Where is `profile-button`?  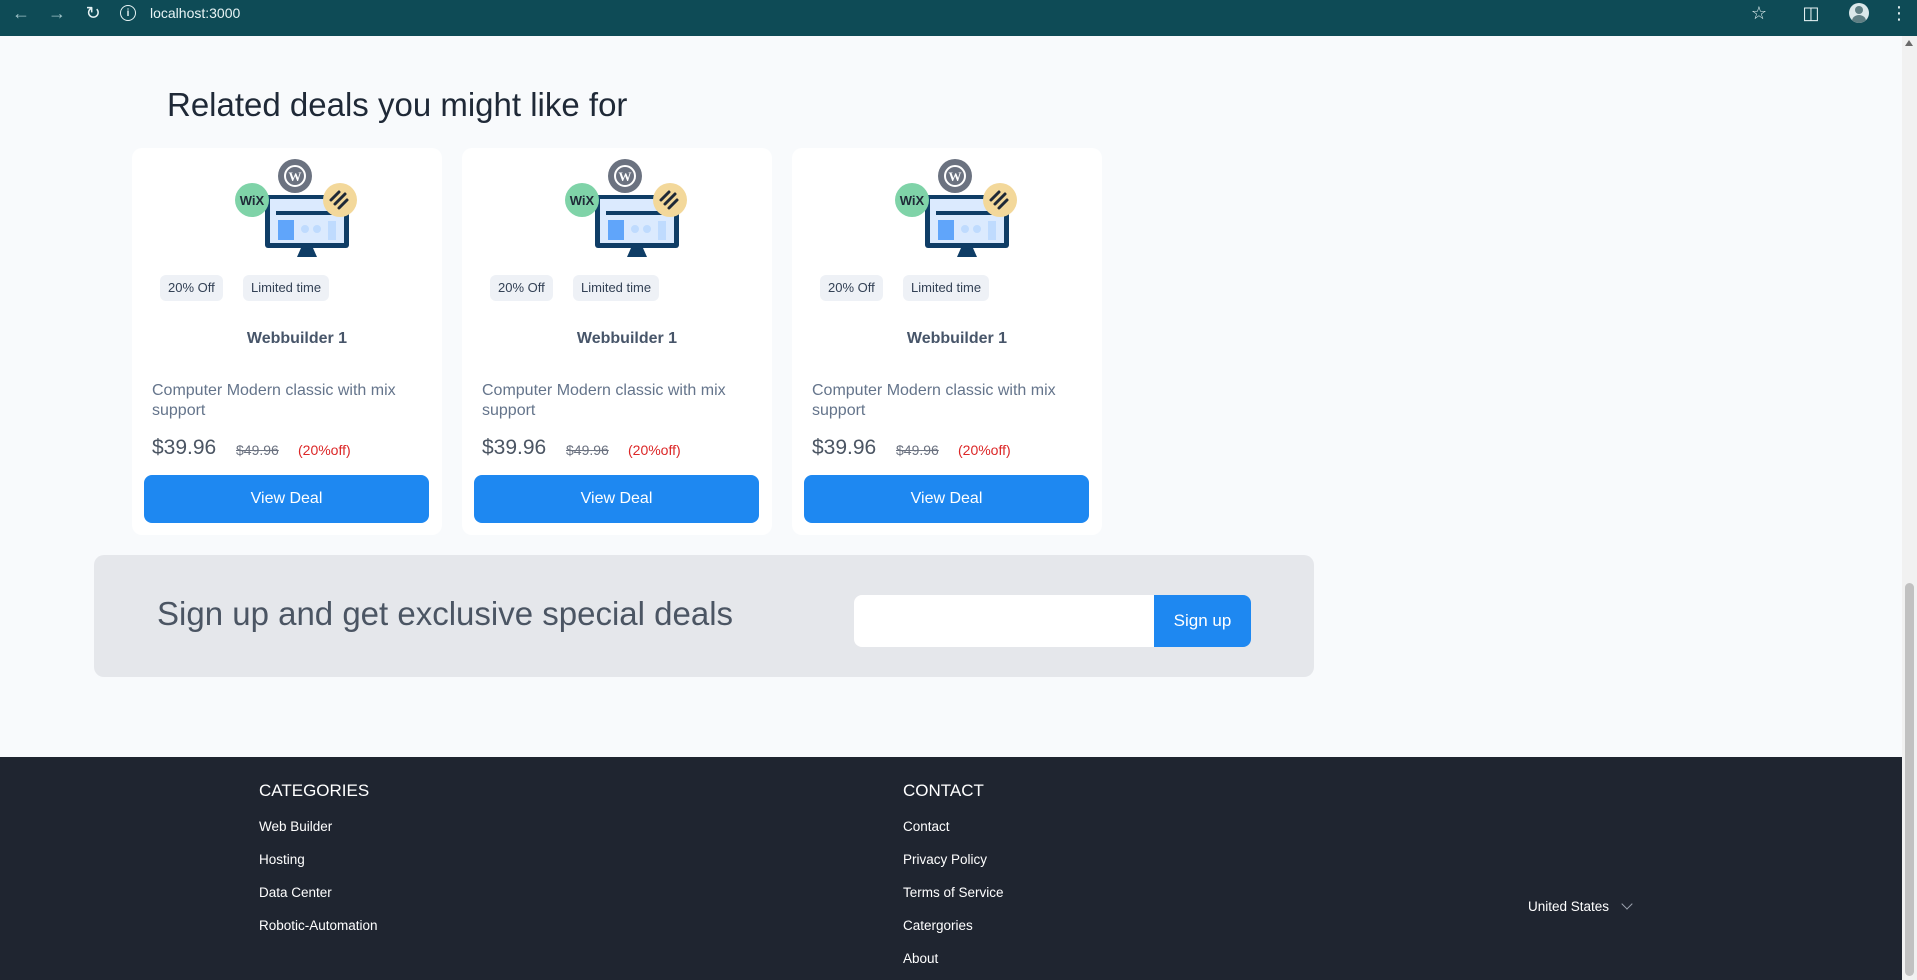 profile-button is located at coordinates (1859, 13).